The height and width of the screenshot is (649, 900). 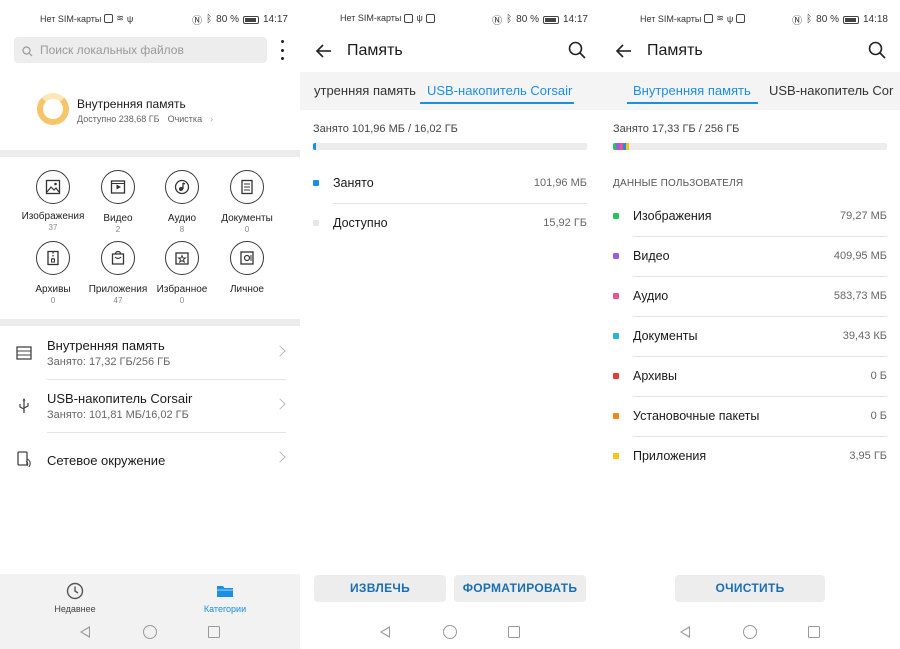 What do you see at coordinates (831, 90) in the screenshot?
I see `tab-usb-storage: USB-накопитель Cor` at bounding box center [831, 90].